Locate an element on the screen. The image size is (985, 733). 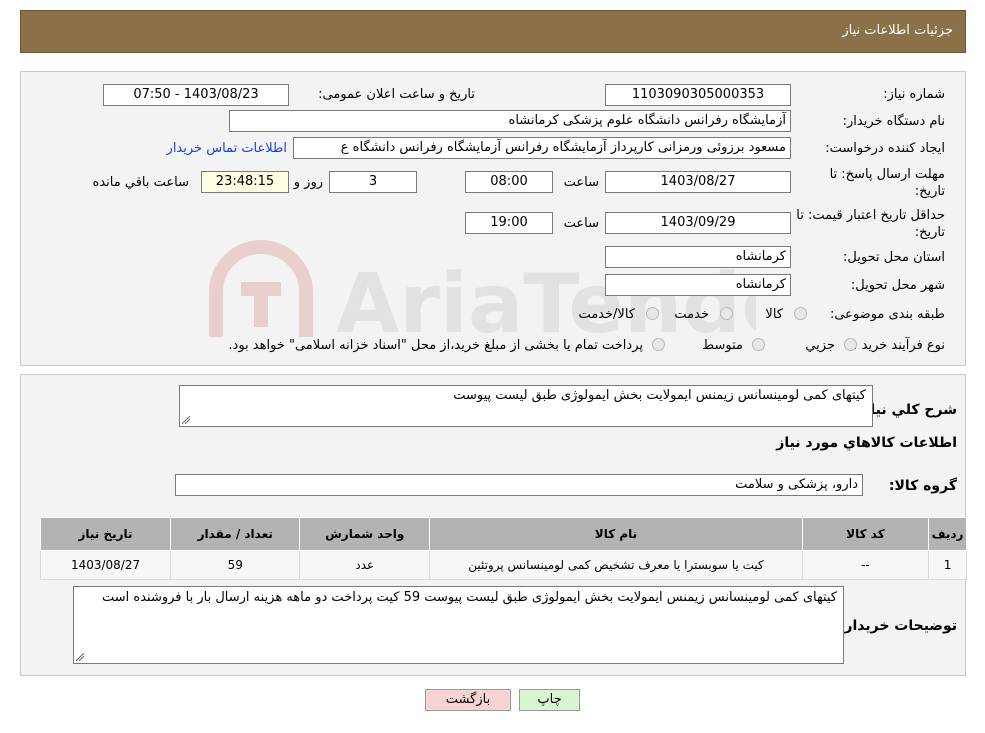
reply-time-label: ساعت is located at coordinates (581, 182).